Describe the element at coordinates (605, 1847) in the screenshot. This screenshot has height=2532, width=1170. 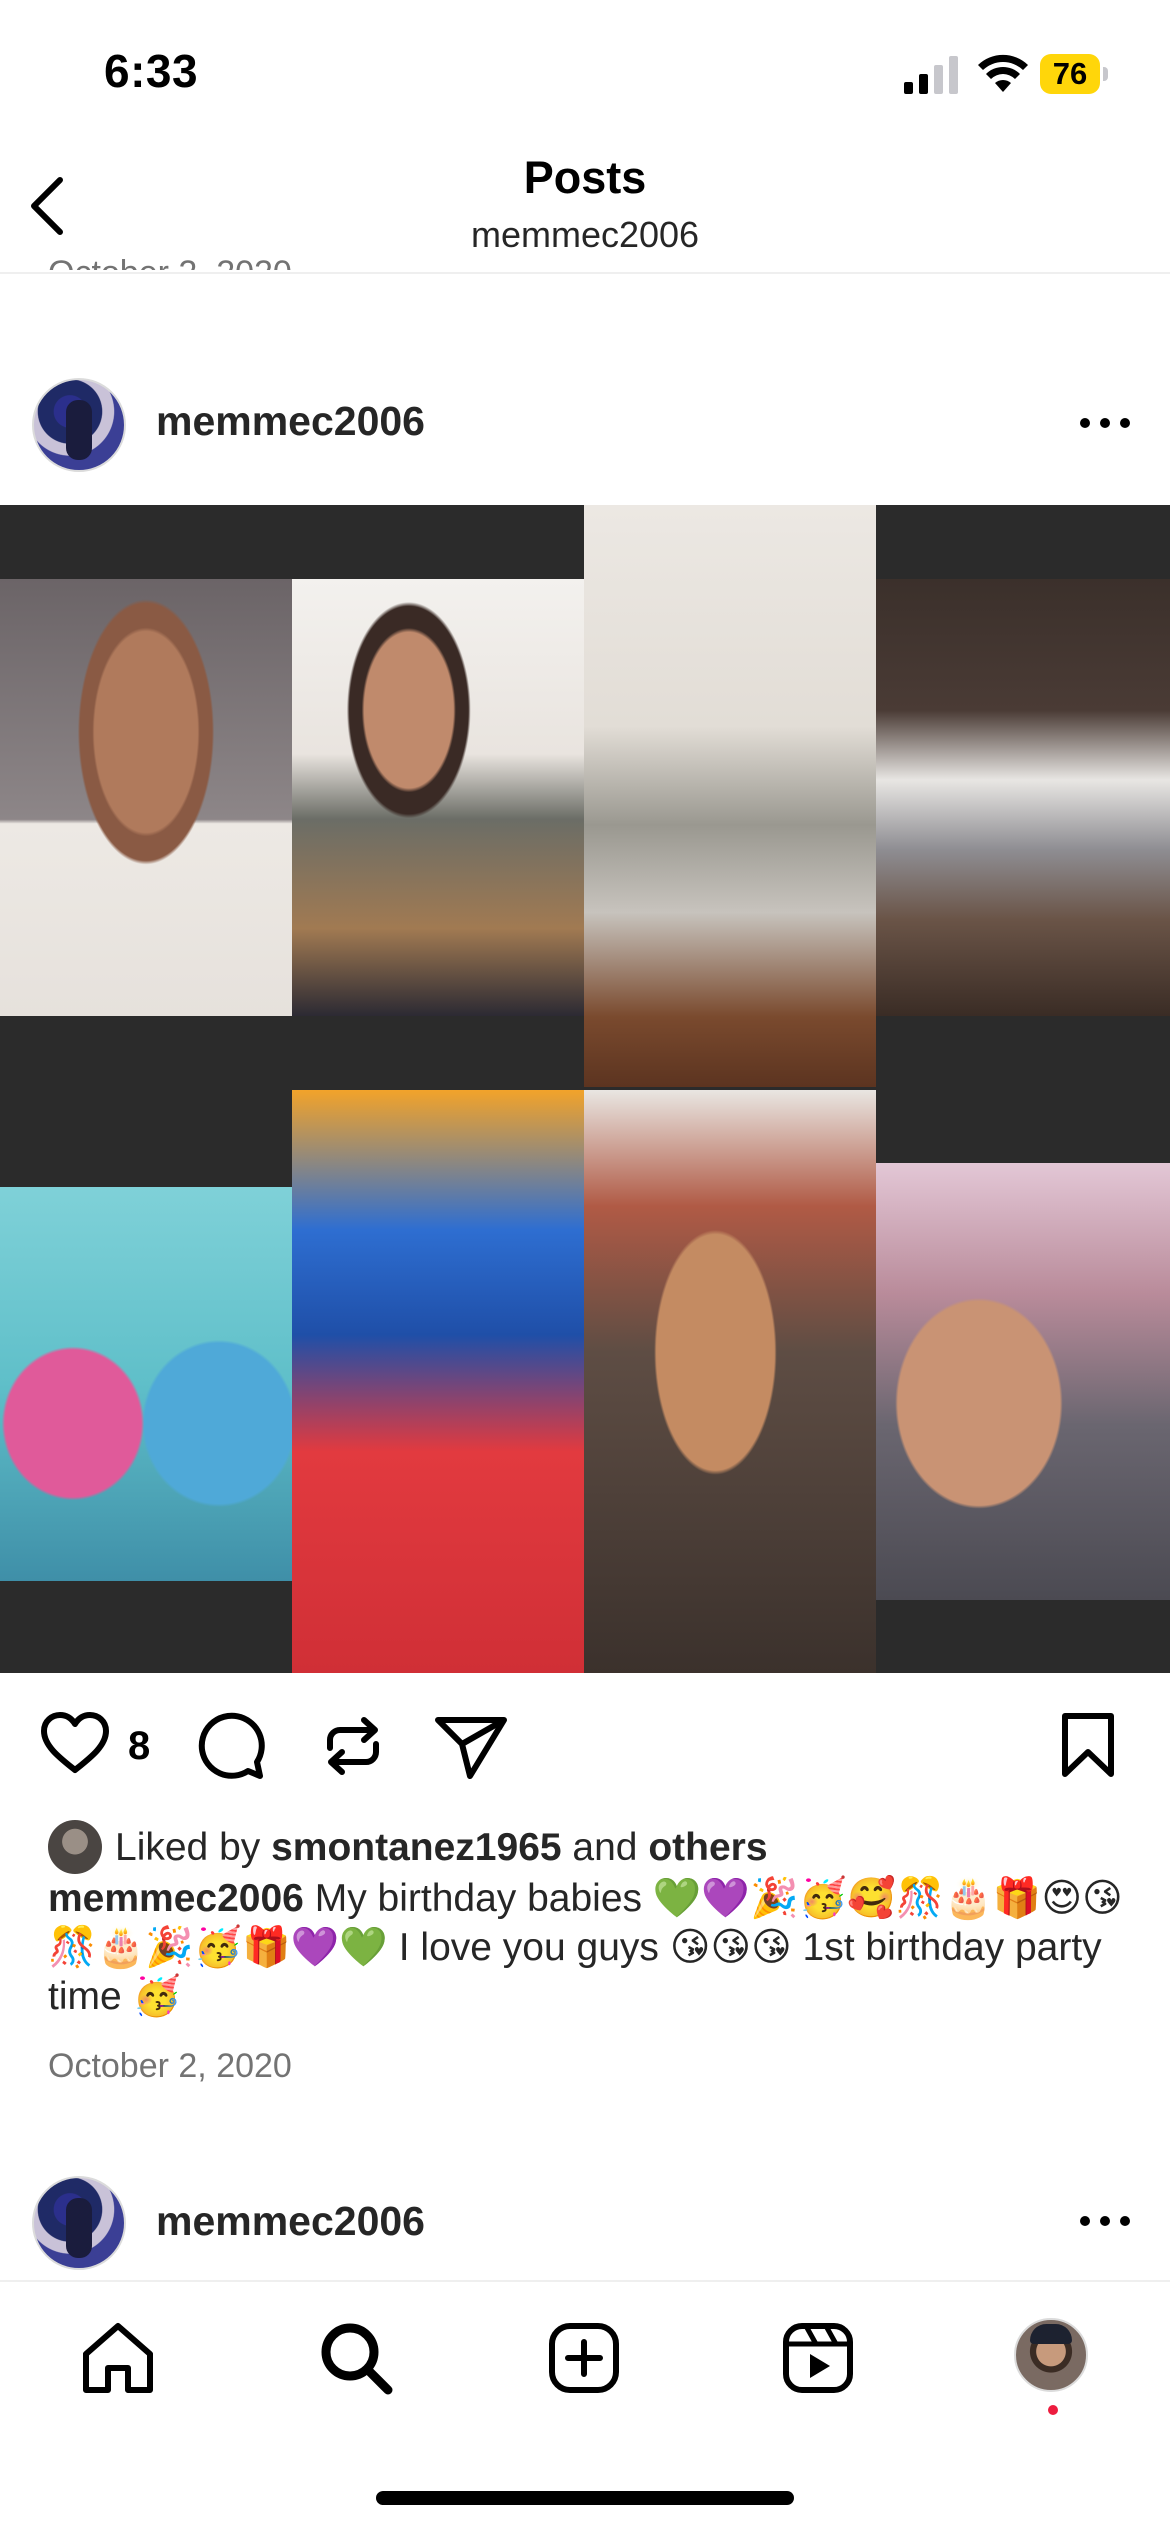
I see `liked-by-conjunction: and` at that location.